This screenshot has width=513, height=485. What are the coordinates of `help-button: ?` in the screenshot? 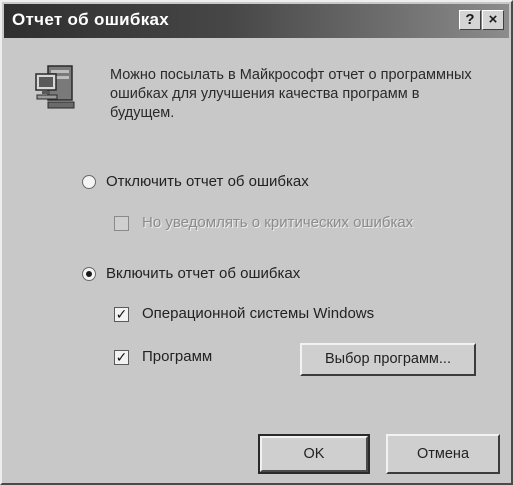 It's located at (470, 20).